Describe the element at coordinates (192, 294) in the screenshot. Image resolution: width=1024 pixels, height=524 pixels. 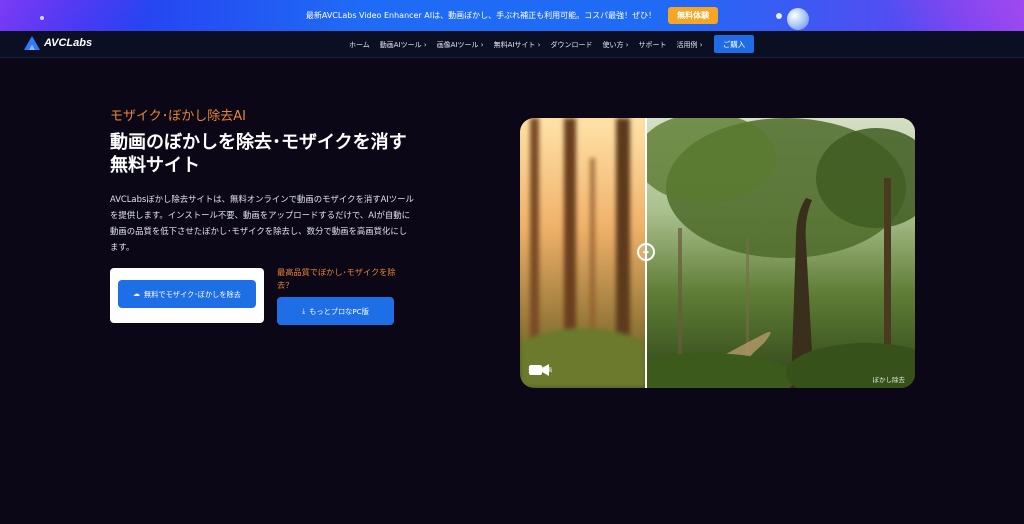
I see `remove-blur-button-label: 無料でモザイク･ぼかしを除去` at that location.